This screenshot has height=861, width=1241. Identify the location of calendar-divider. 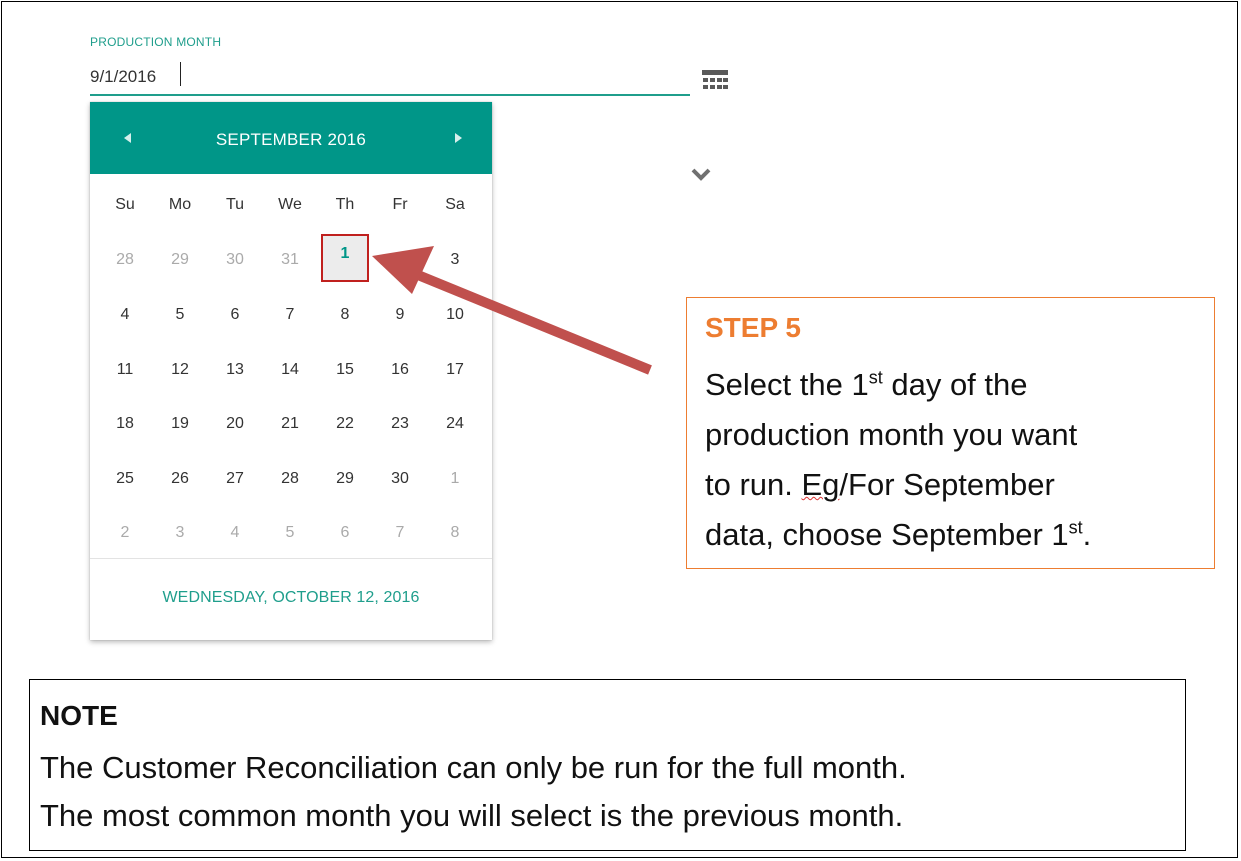
(291, 558).